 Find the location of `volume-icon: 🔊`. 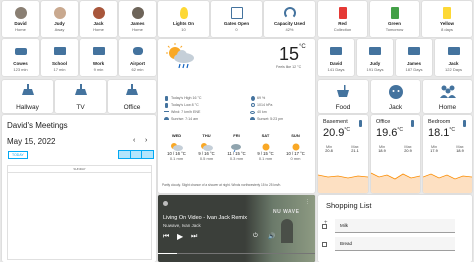

volume-icon: 🔊 is located at coordinates (271, 236).